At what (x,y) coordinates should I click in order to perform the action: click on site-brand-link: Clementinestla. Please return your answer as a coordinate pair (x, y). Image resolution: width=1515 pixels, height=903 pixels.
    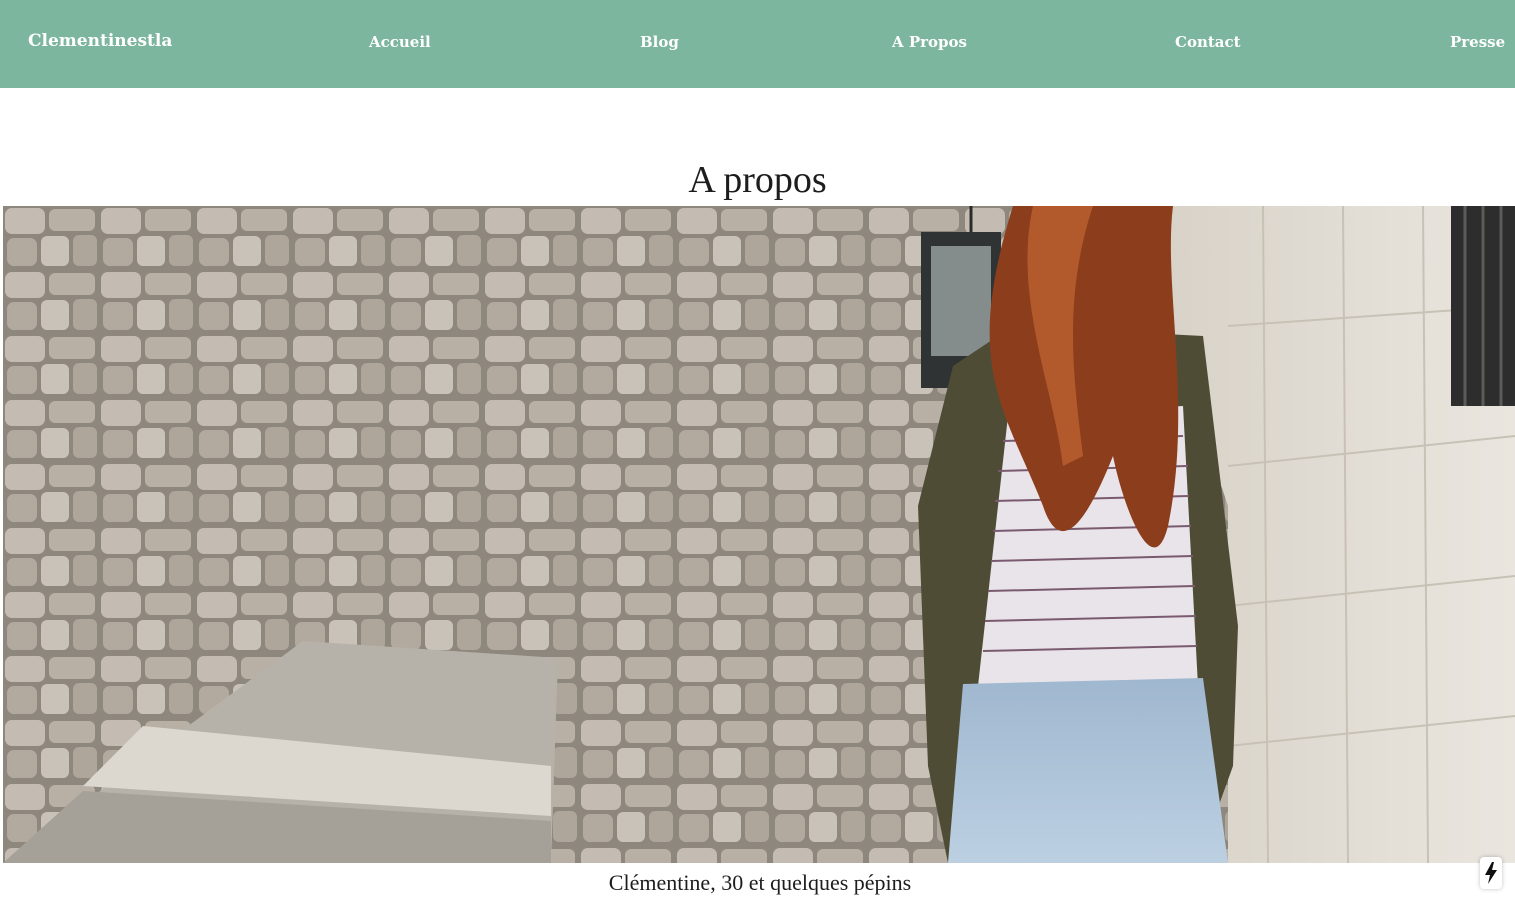
    Looking at the image, I should click on (100, 41).